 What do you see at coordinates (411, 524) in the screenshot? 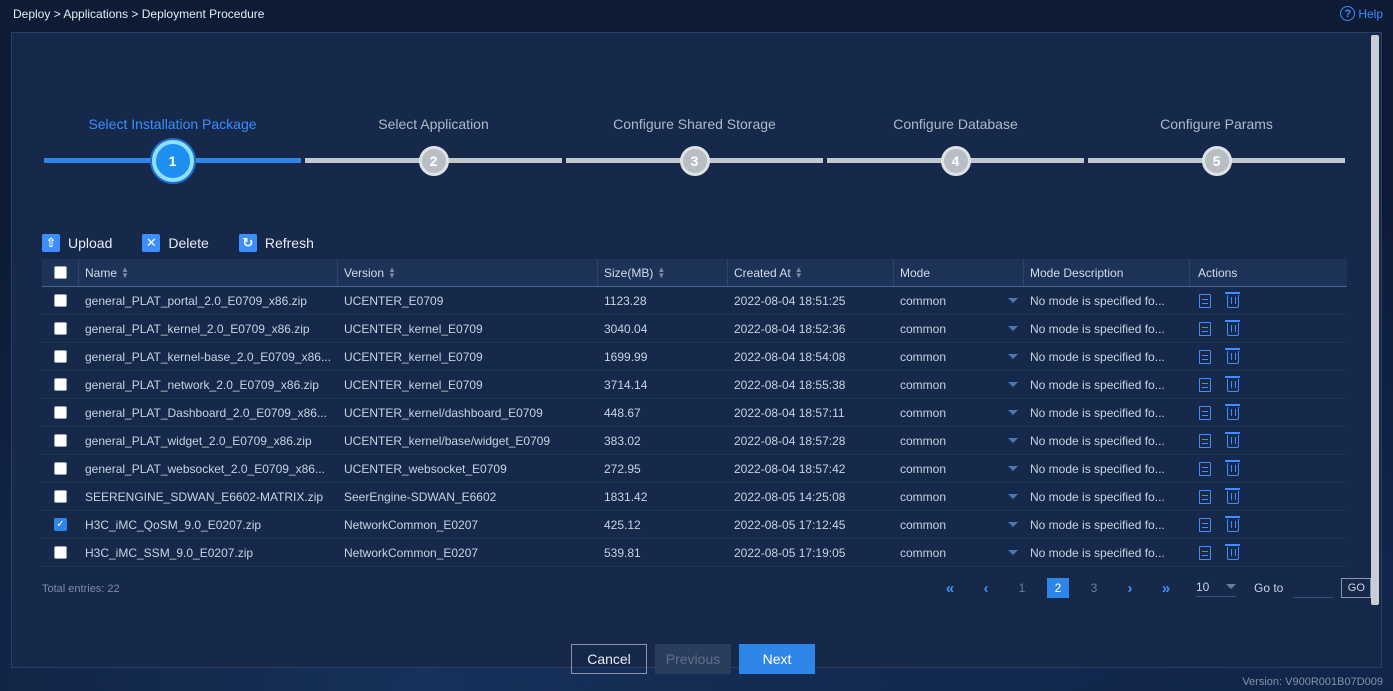
I see `package-version: NetworkCommon_E0207` at bounding box center [411, 524].